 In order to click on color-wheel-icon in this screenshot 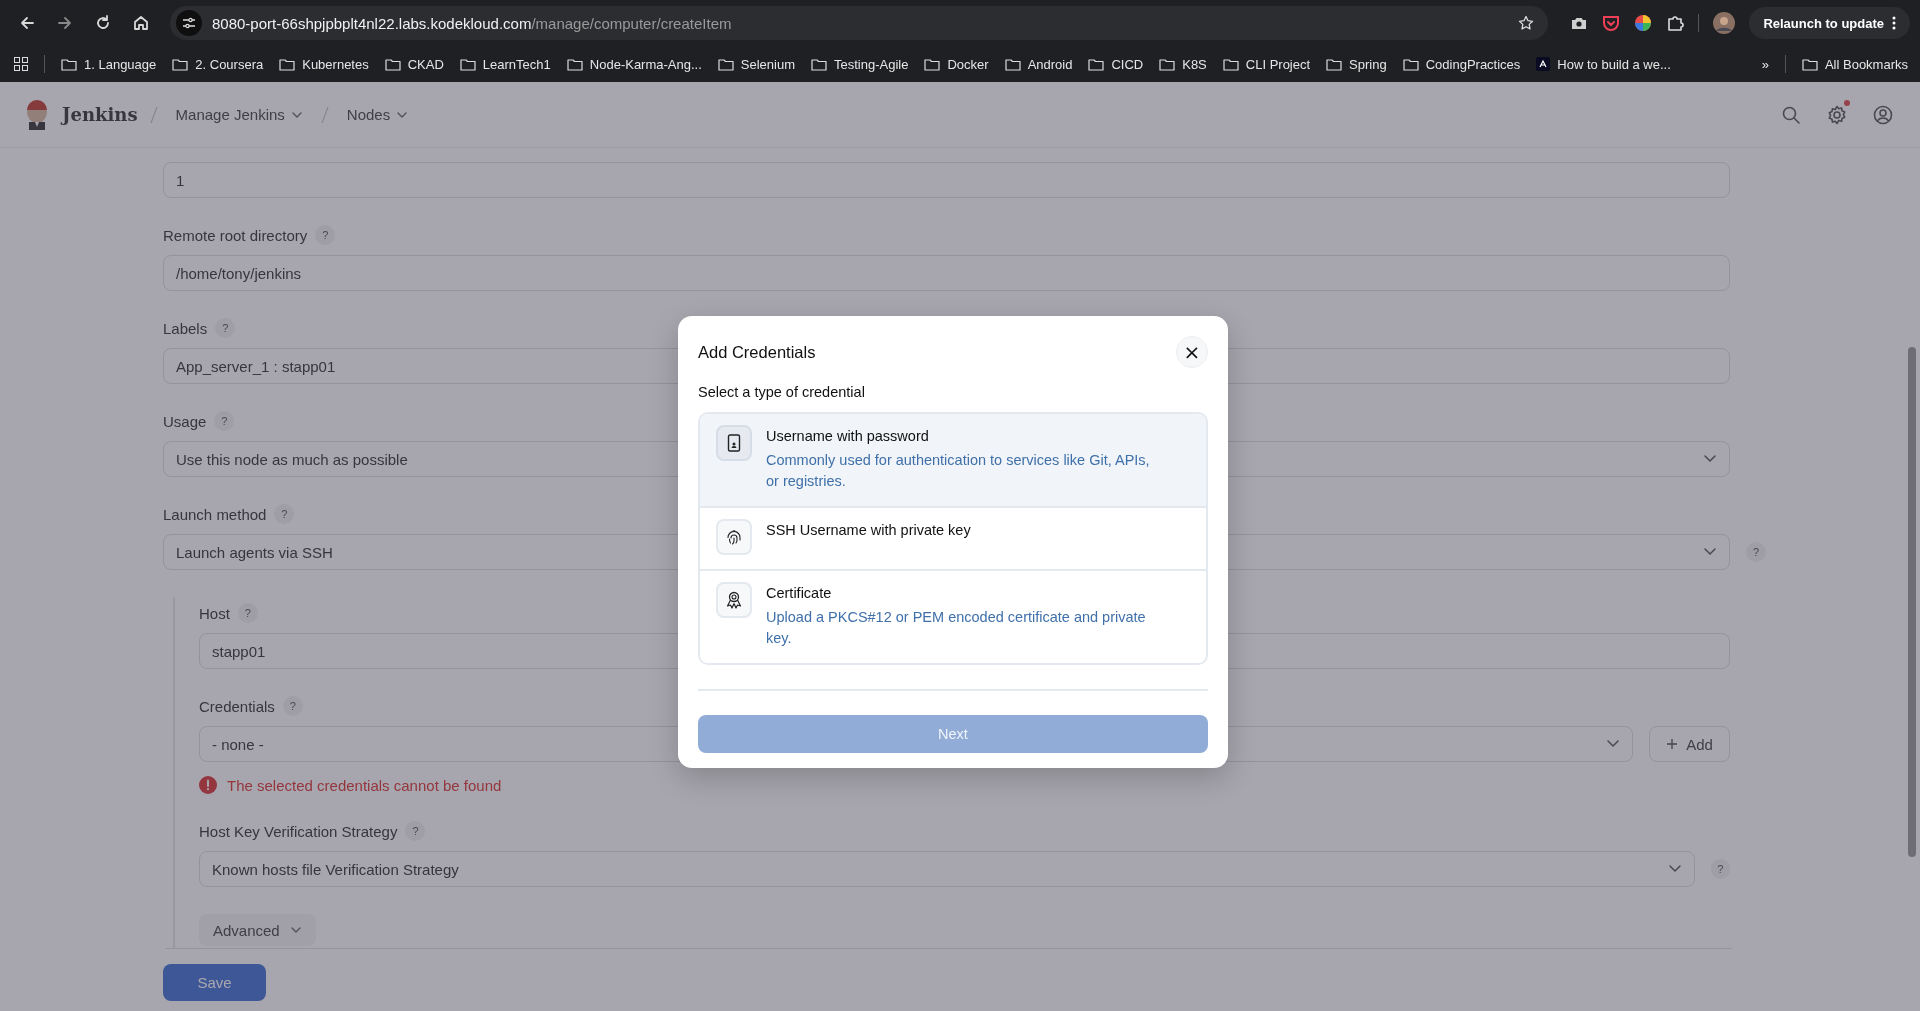, I will do `click(1643, 23)`.